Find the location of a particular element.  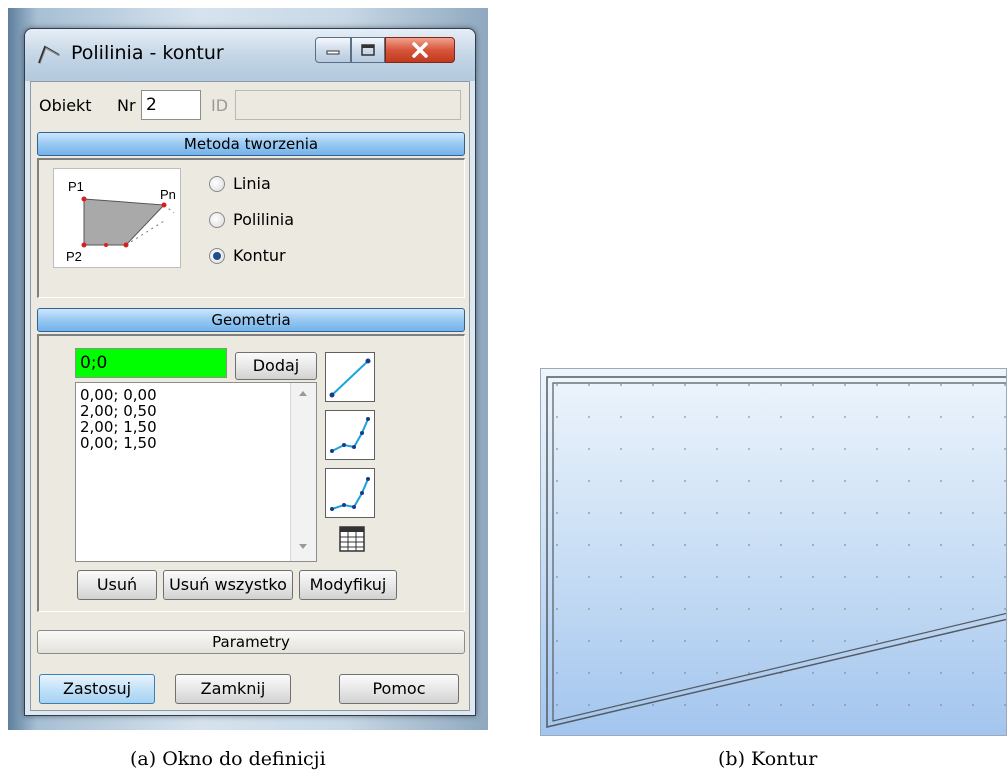

window-title: Polilinia - kontur is located at coordinates (147, 53).